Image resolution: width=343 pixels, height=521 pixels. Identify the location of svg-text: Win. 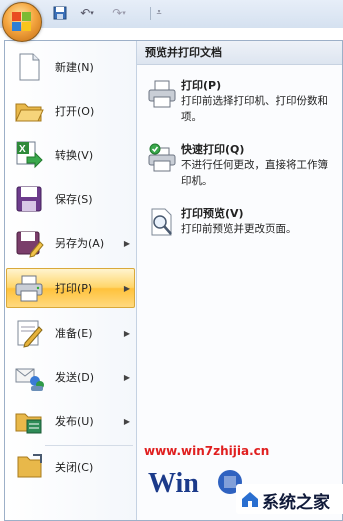
(173, 483).